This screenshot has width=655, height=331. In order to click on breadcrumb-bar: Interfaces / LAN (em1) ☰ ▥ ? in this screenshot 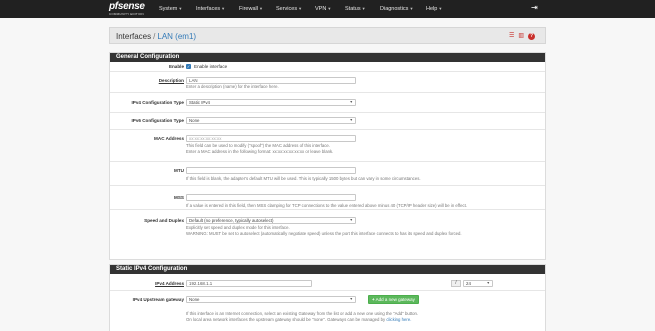, I will do `click(327, 35)`.